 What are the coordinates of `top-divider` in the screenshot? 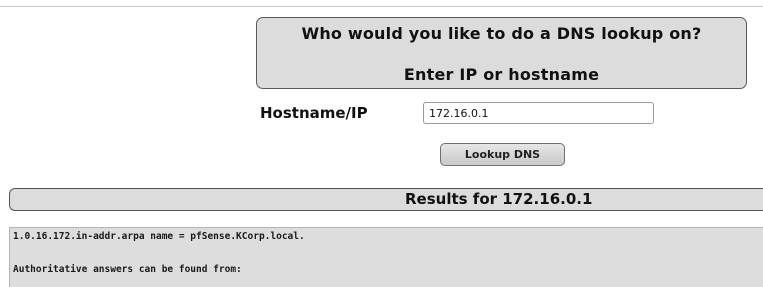 It's located at (381, 6).